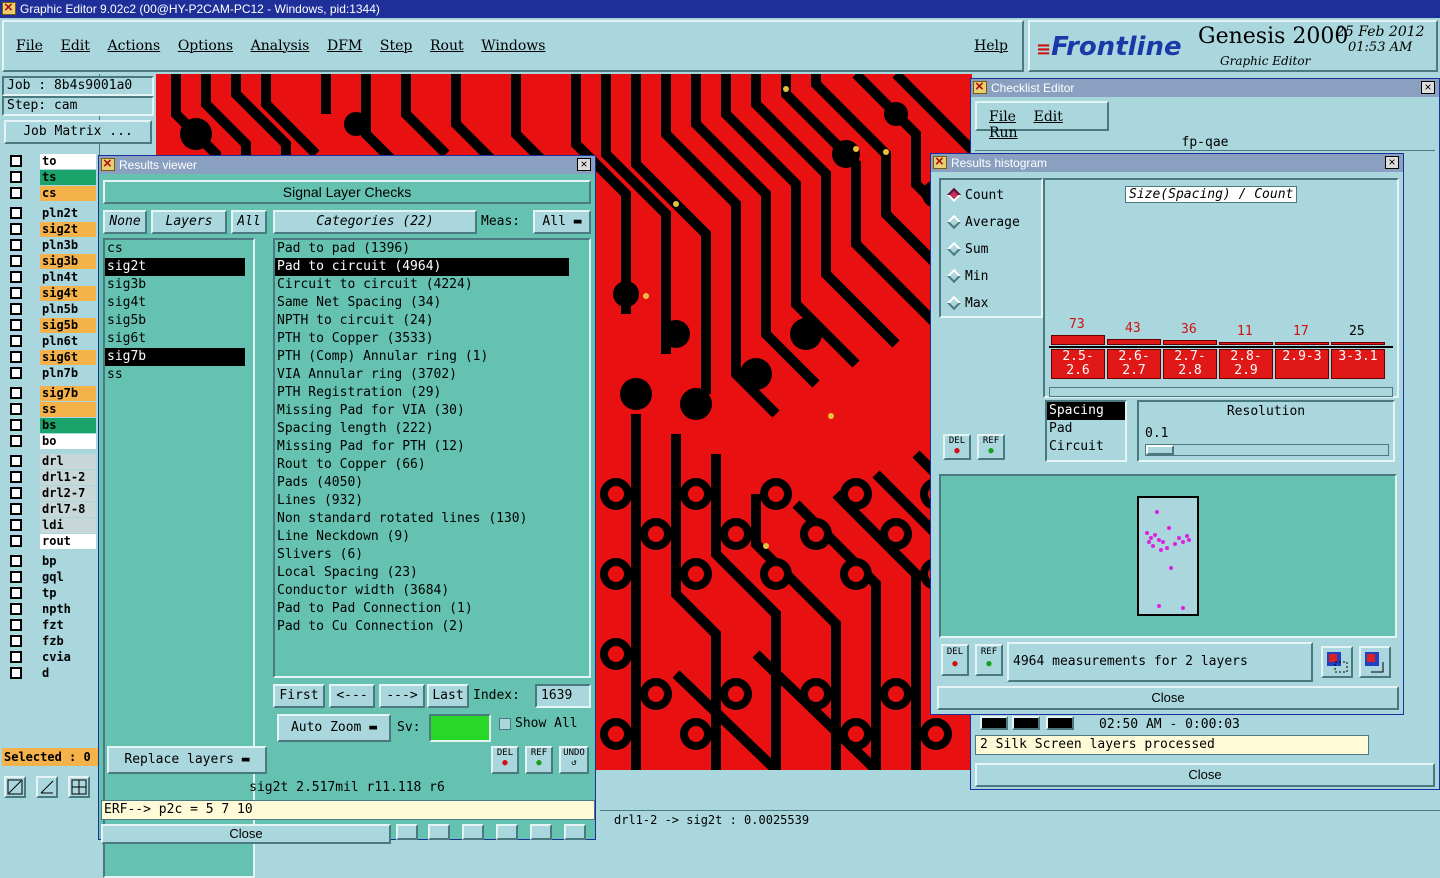 The width and height of the screenshot is (1440, 878). I want to click on results-close-button: Close, so click(246, 834).